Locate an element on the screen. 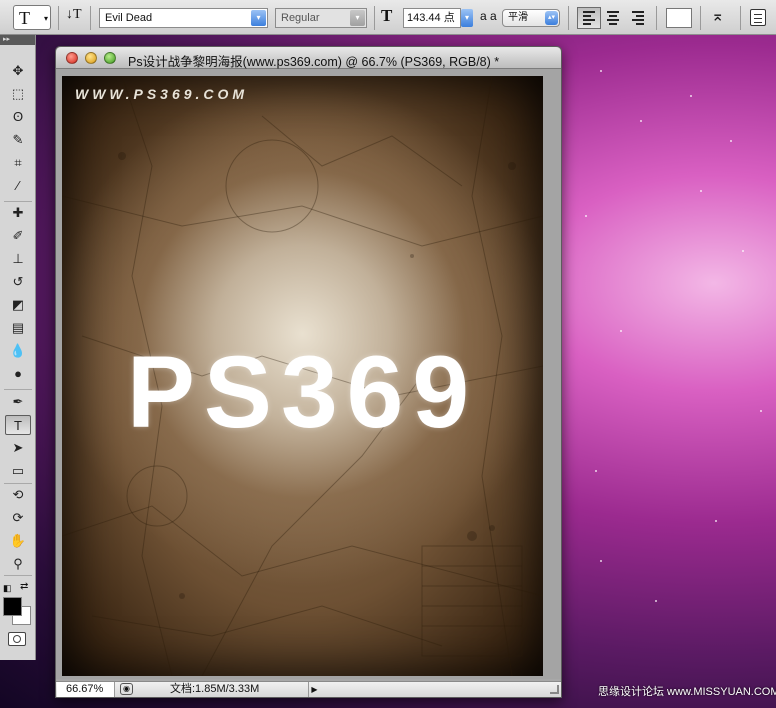 This screenshot has width=776, height=708. font-style-select: Regular ▾ is located at coordinates (321, 18).